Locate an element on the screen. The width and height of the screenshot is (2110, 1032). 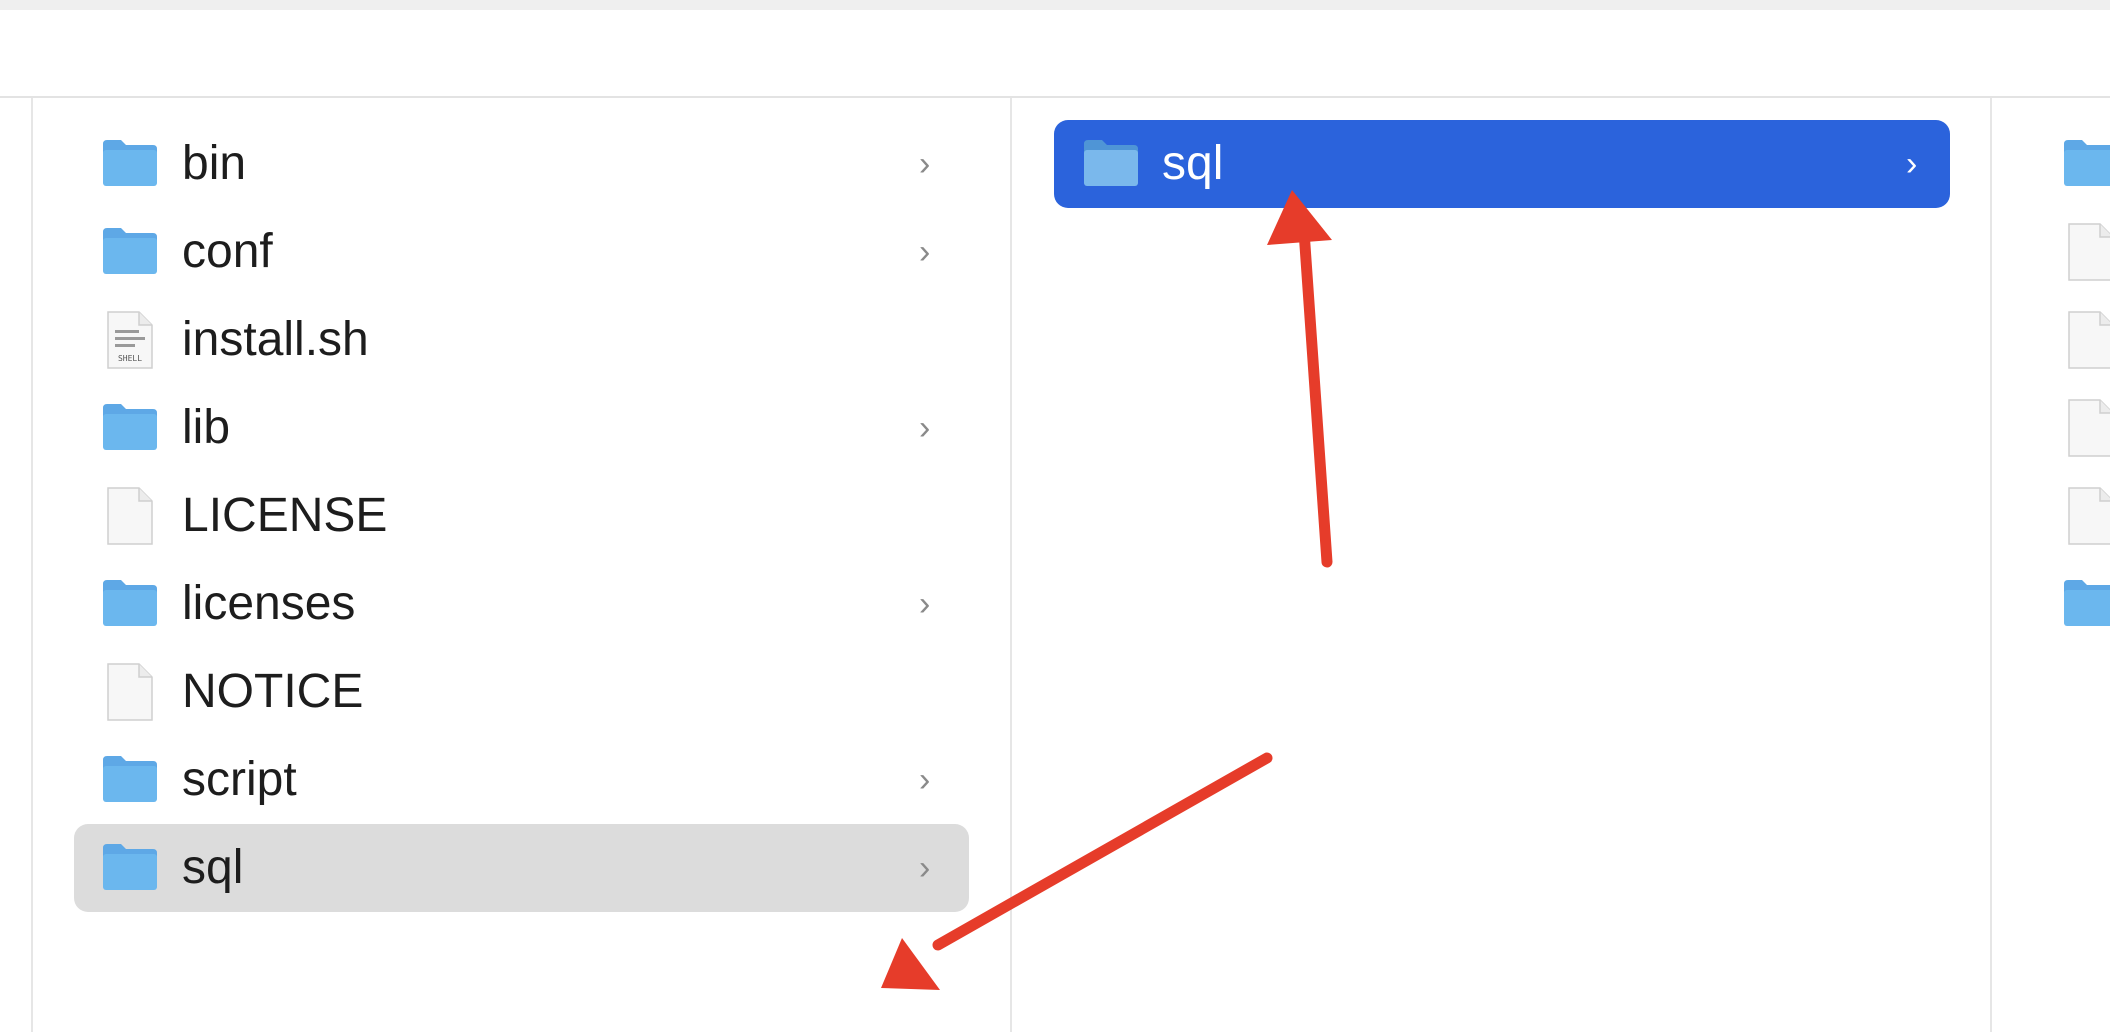
column1-item-install-sh: SHELL install.sh is located at coordinates (521, 340).